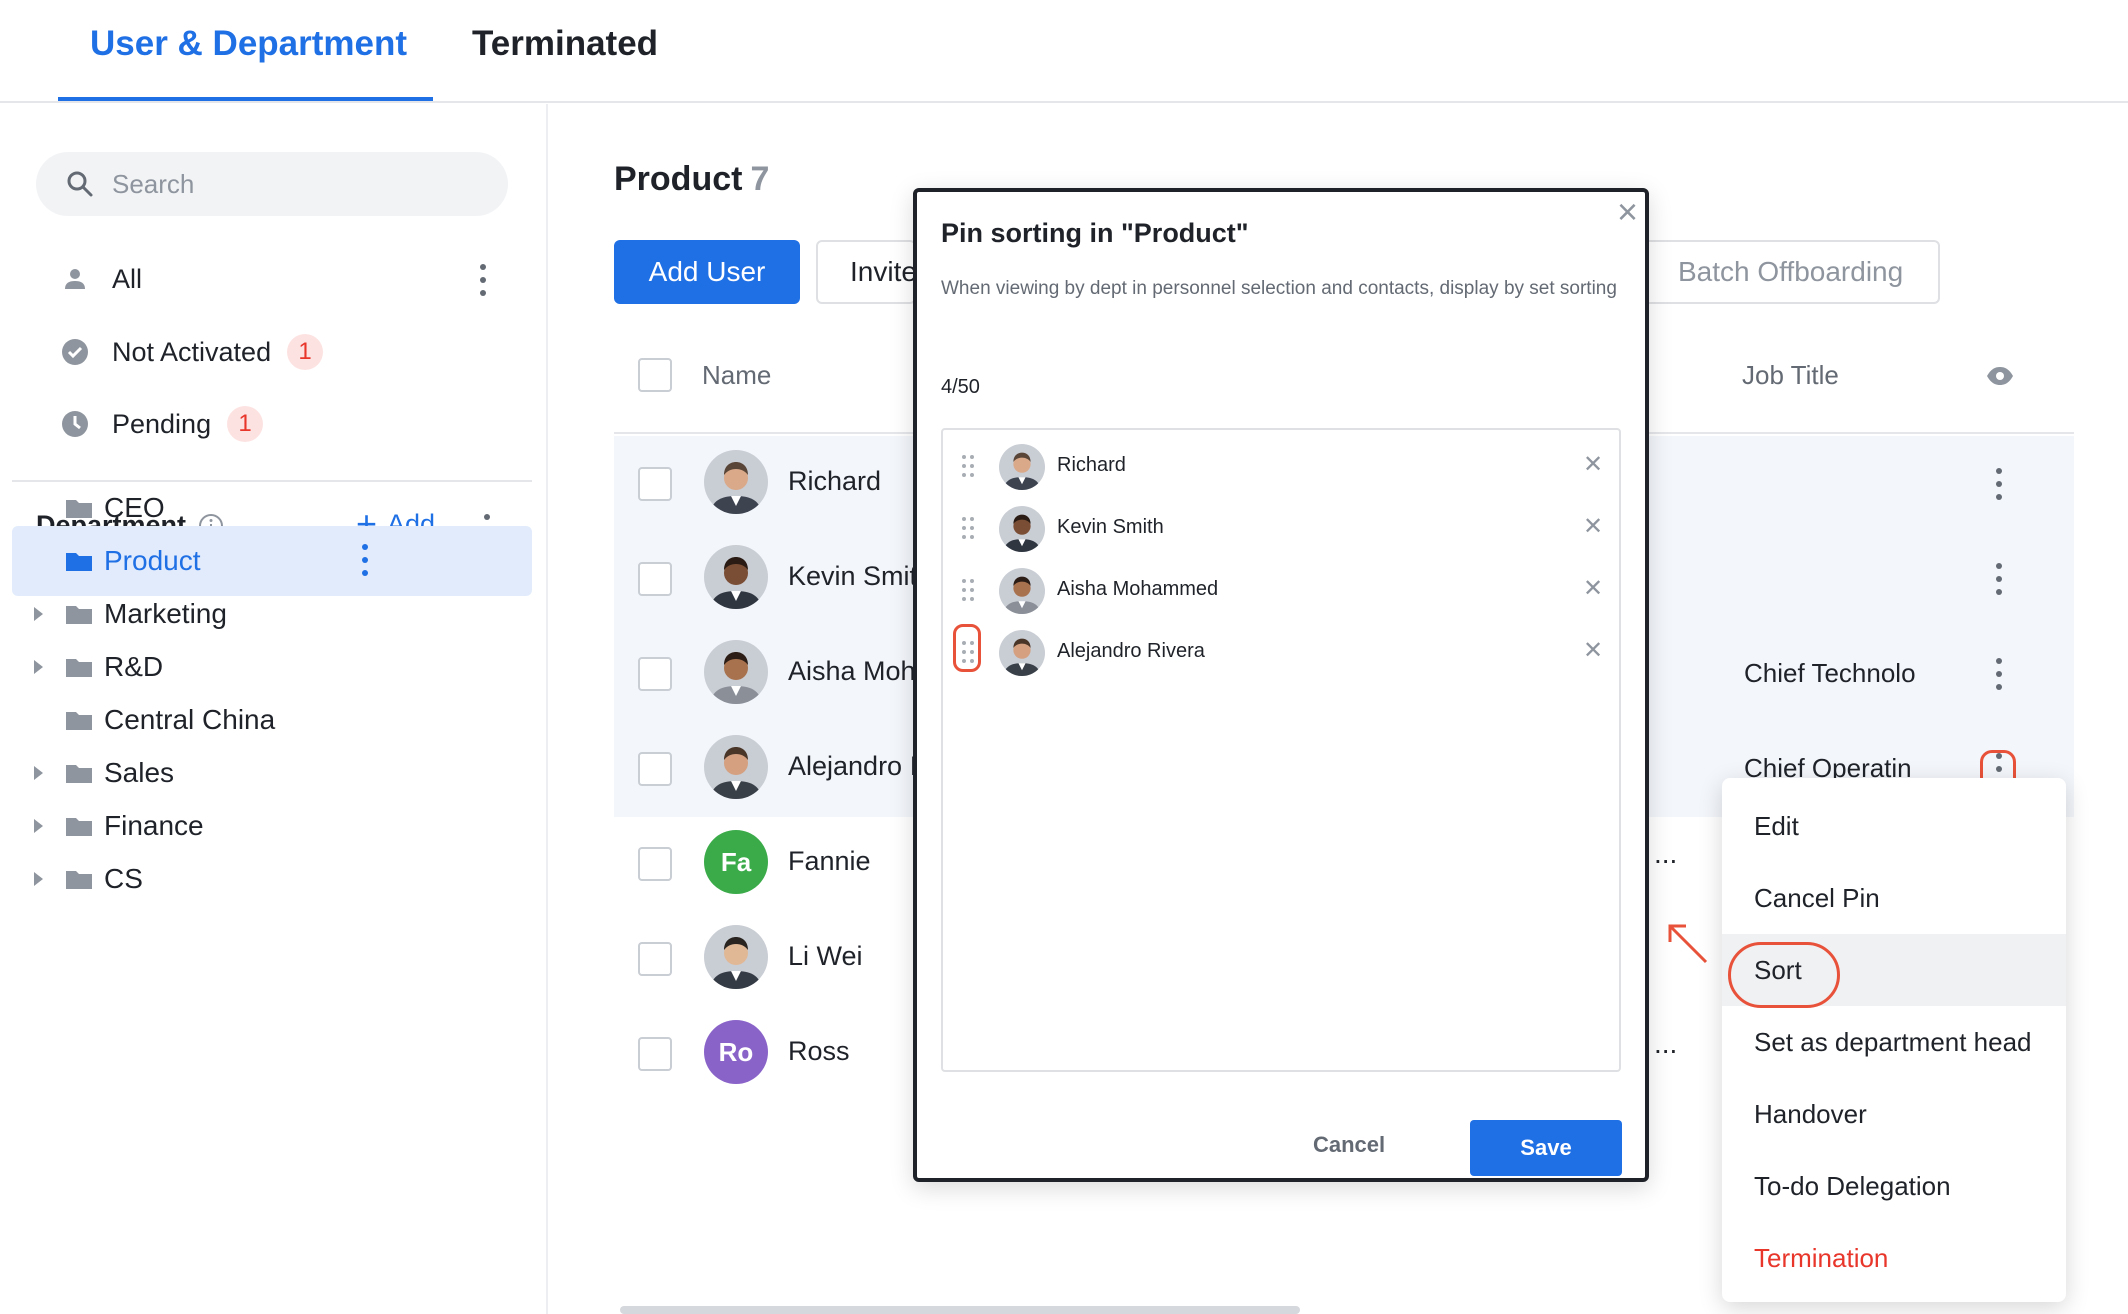  I want to click on pending-badge: 1, so click(245, 424).